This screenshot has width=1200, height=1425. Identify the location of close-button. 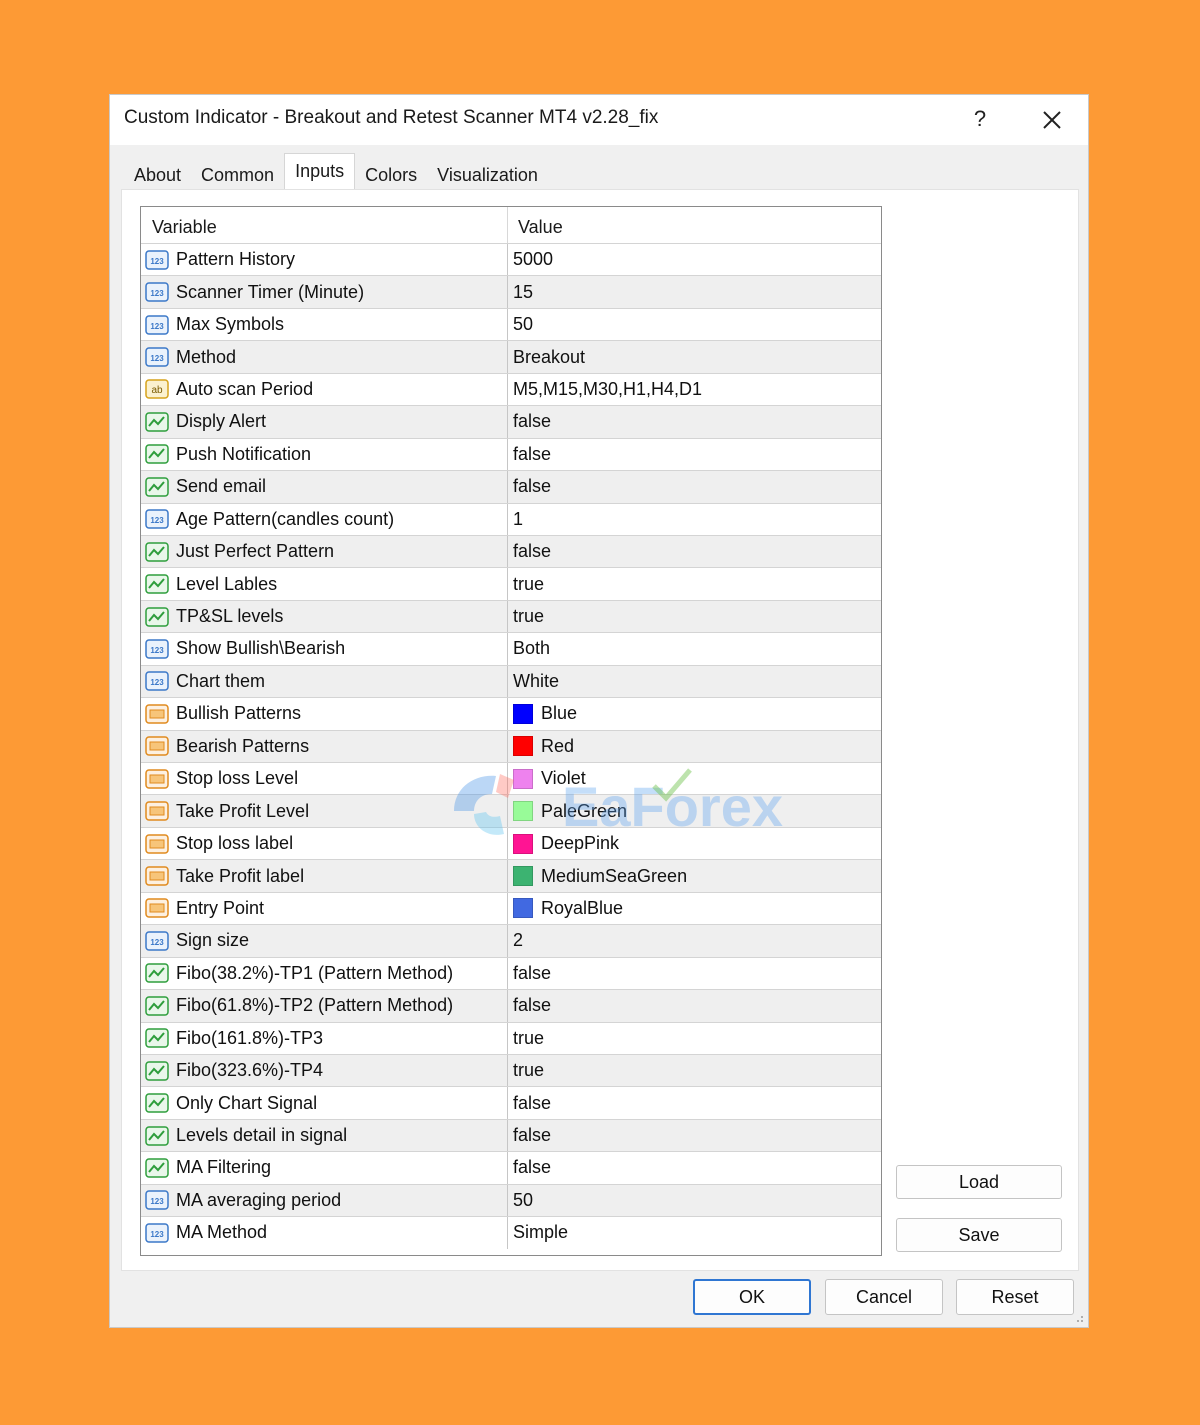
(1052, 120).